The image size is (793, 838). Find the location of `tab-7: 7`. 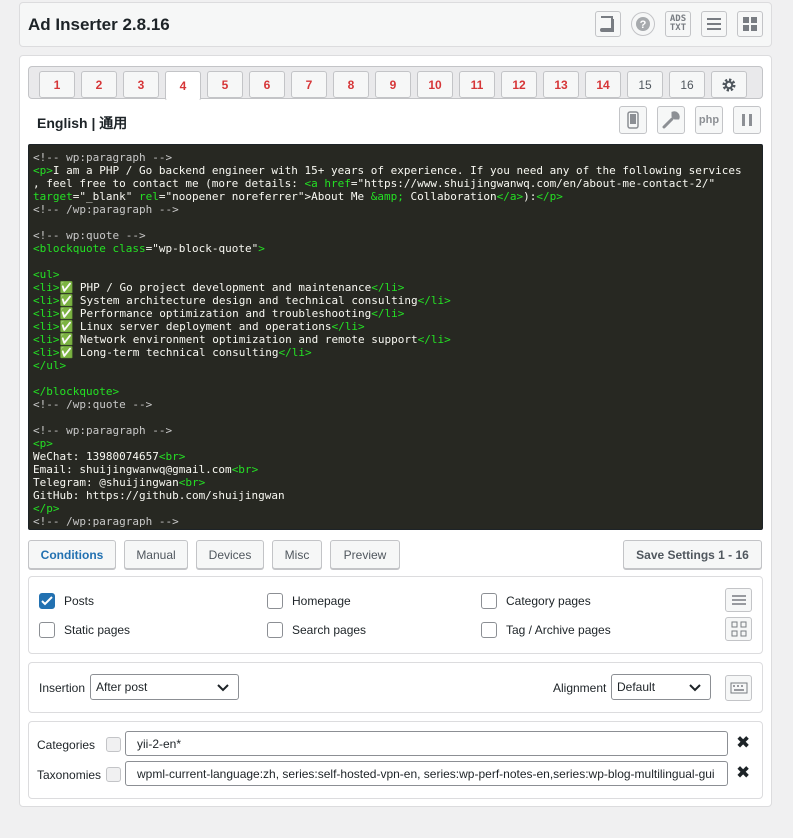

tab-7: 7 is located at coordinates (309, 84).